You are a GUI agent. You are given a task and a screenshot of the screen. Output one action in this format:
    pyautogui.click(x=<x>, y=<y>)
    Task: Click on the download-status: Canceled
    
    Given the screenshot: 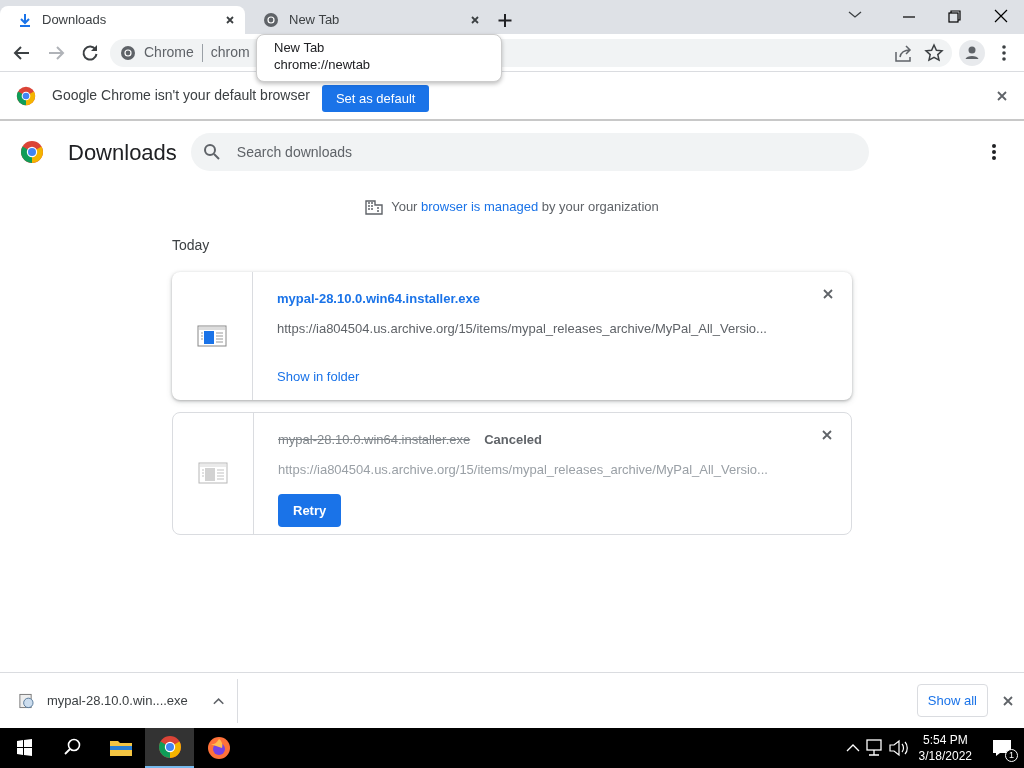 What is the action you would take?
    pyautogui.click(x=513, y=439)
    